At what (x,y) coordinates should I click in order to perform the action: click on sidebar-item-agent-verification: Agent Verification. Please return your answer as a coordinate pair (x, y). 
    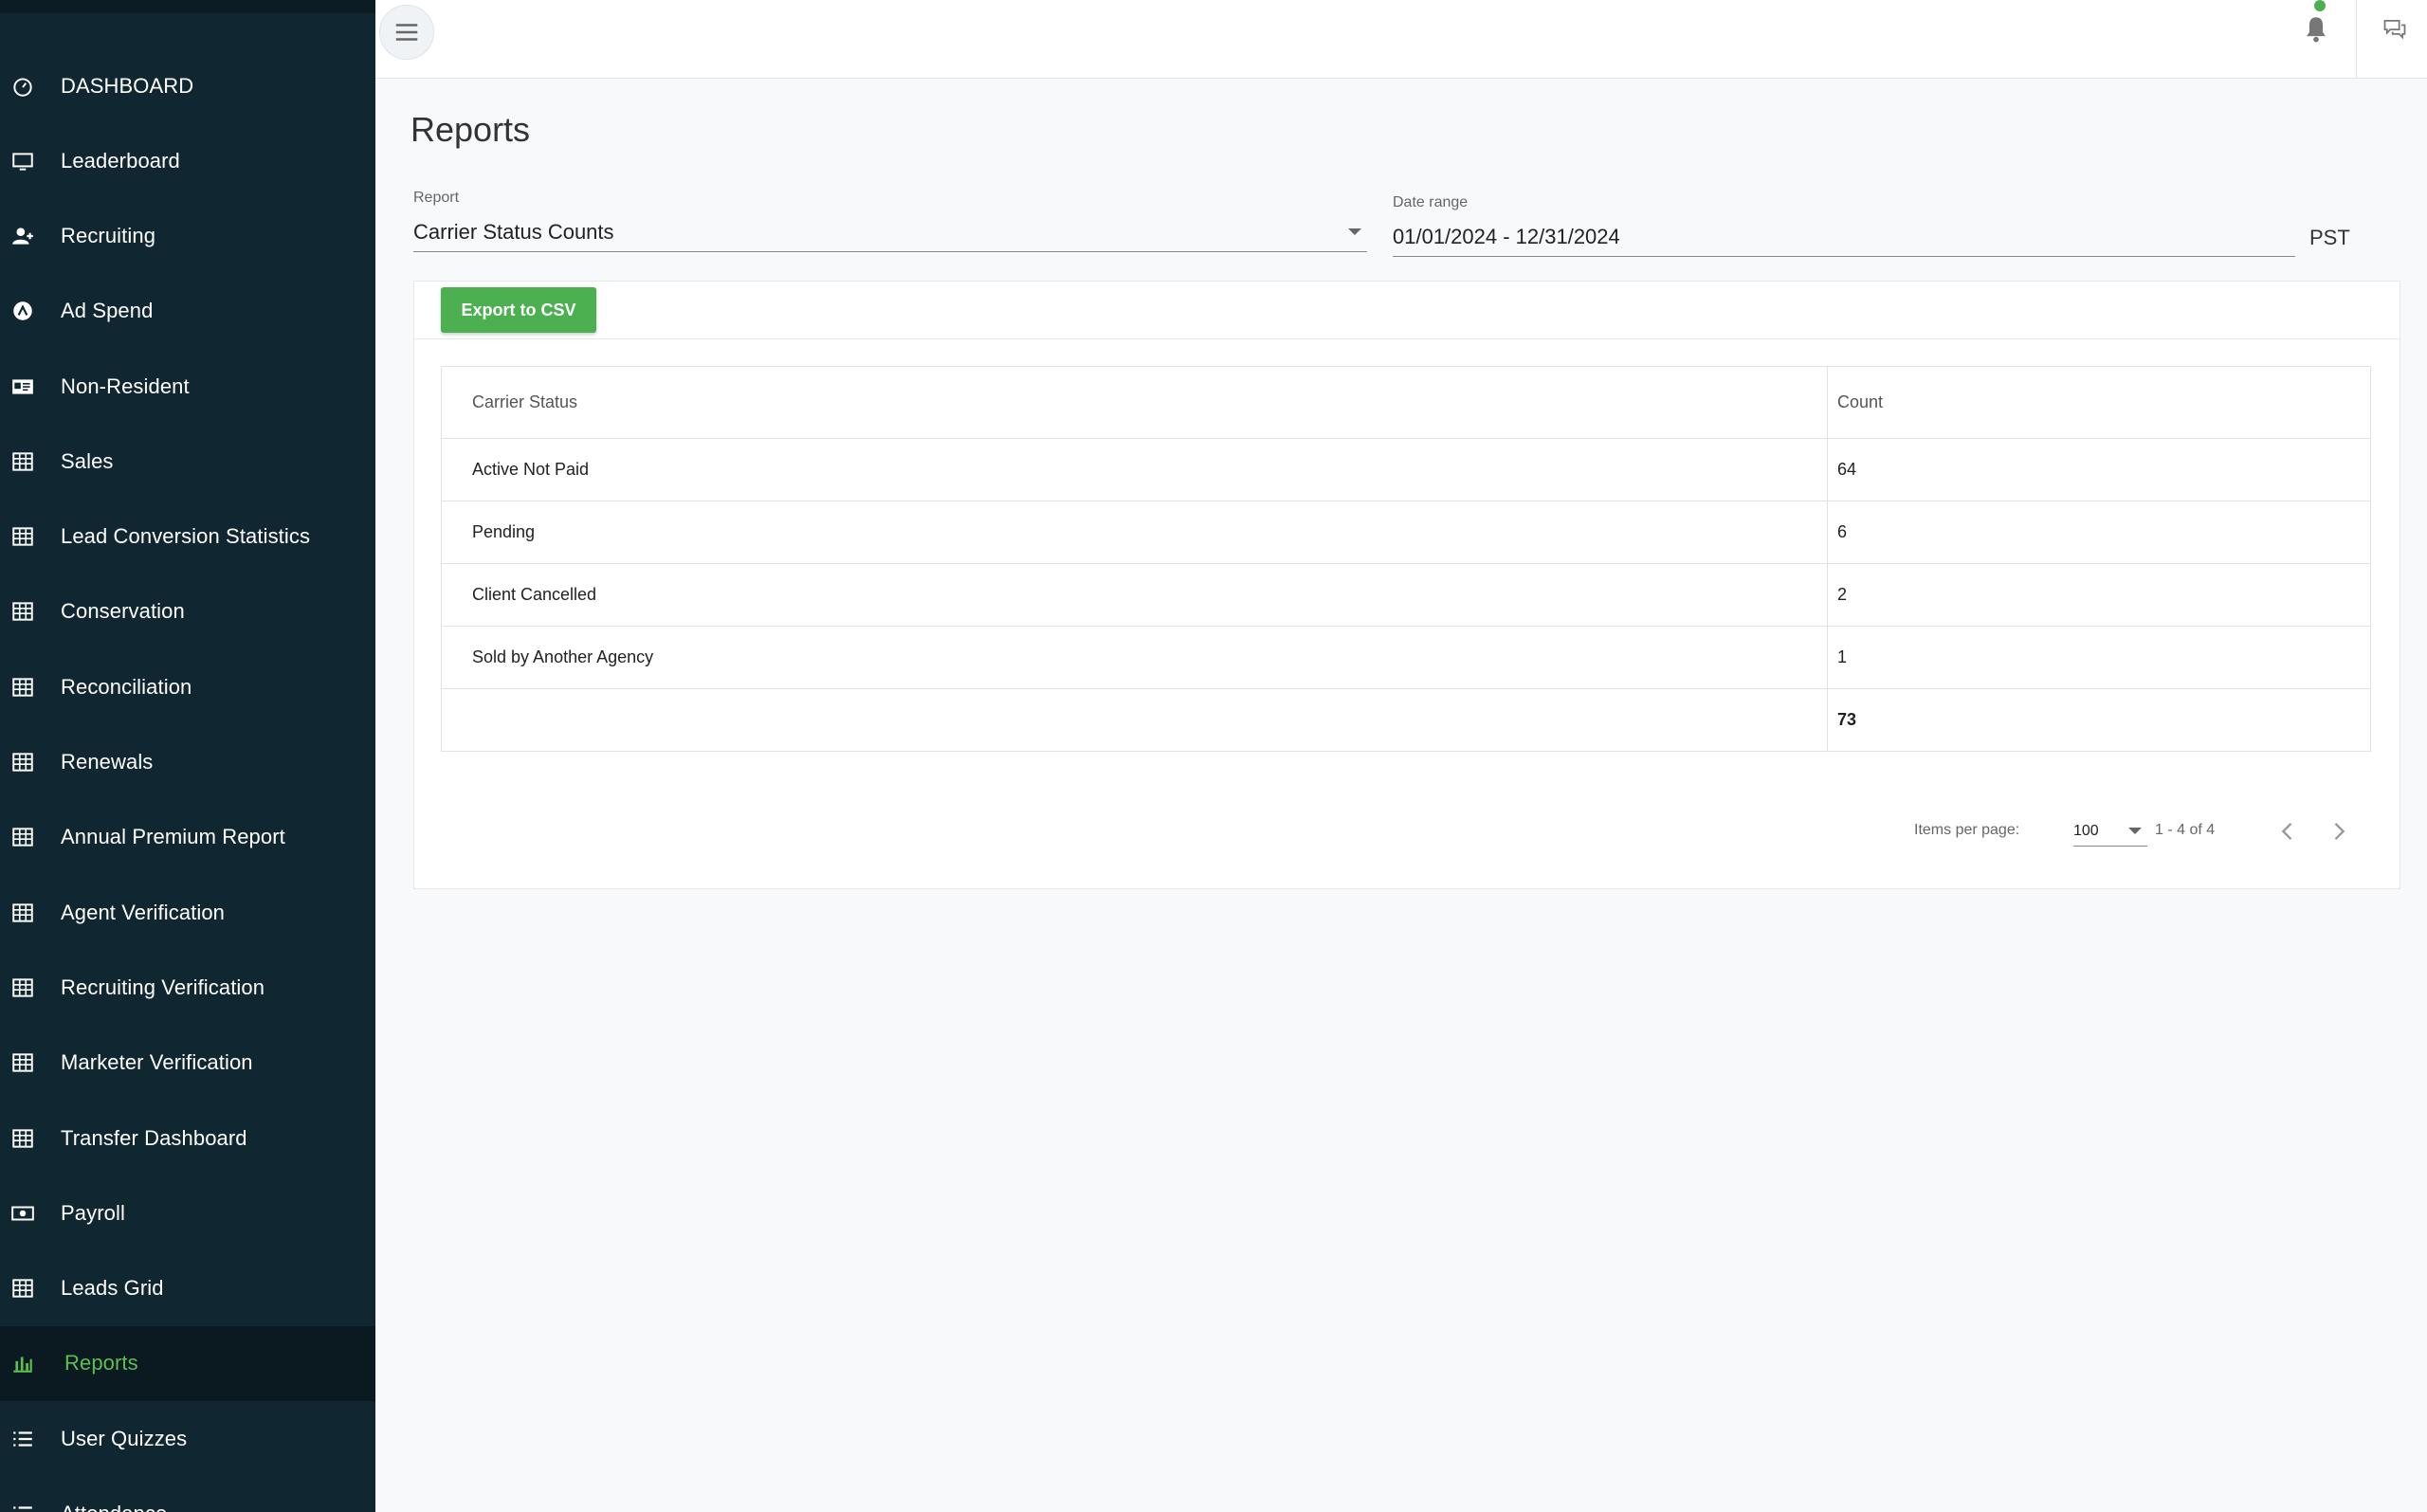
    Looking at the image, I should click on (187, 912).